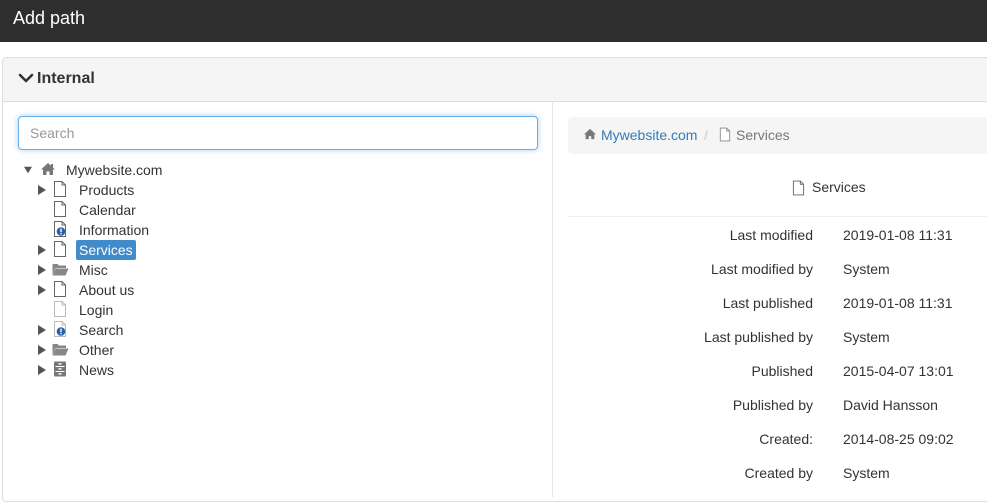  What do you see at coordinates (138, 210) in the screenshot?
I see `tree-item-calendar: Calendar` at bounding box center [138, 210].